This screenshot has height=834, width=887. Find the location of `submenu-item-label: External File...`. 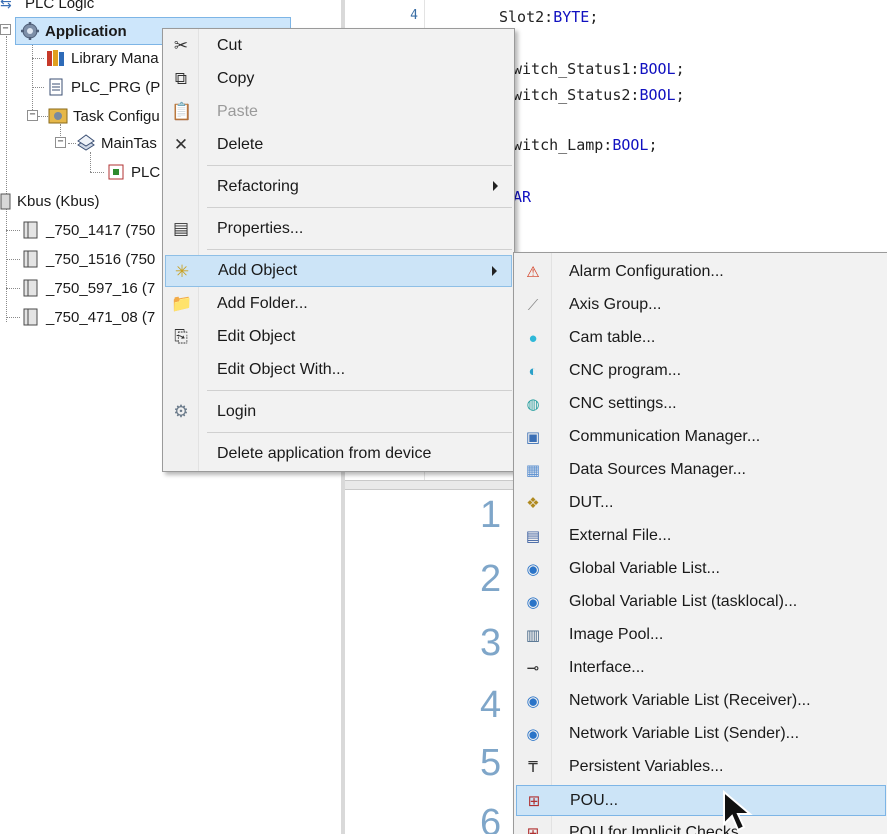

submenu-item-label: External File... is located at coordinates (620, 535).